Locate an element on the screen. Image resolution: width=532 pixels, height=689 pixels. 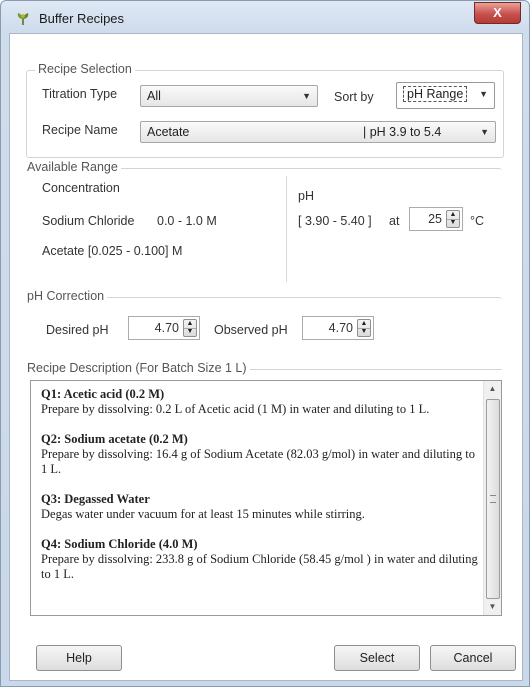
sodium-chloride-label: Sodium Chloride is located at coordinates (88, 221).